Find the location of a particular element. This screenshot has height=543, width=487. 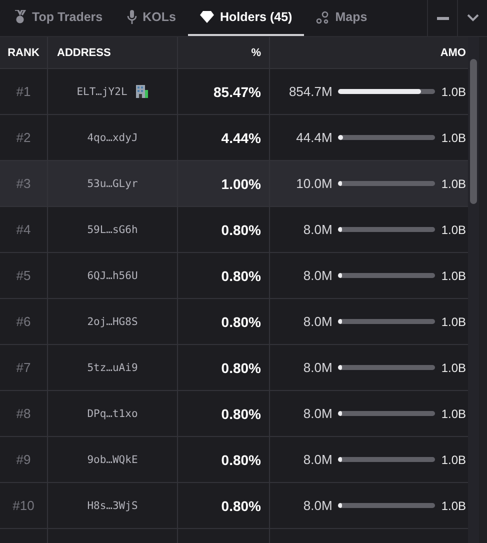

table-row: #1 ELT…jY2L 85.47% 854.7M 1.0B is located at coordinates (234, 92).